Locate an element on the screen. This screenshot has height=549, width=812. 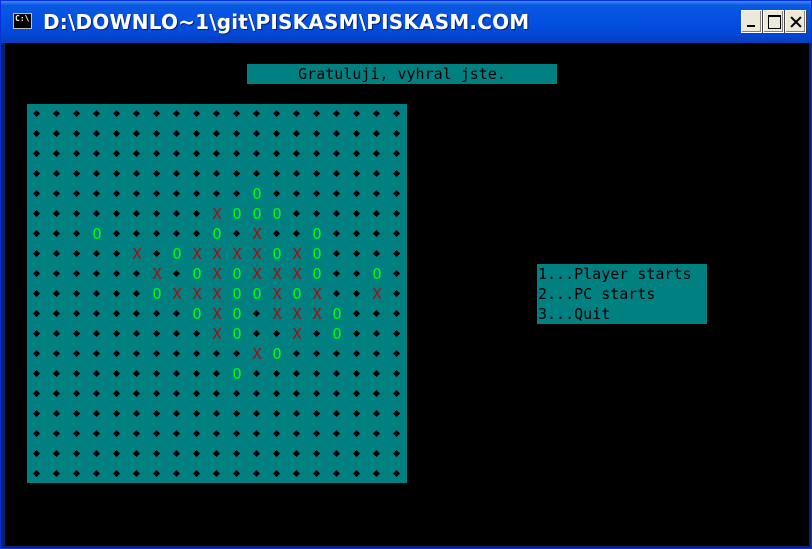
title-bar: D:\DOWNLO~1\git\PISKASM\PISKASM.COM is located at coordinates (406, 22).